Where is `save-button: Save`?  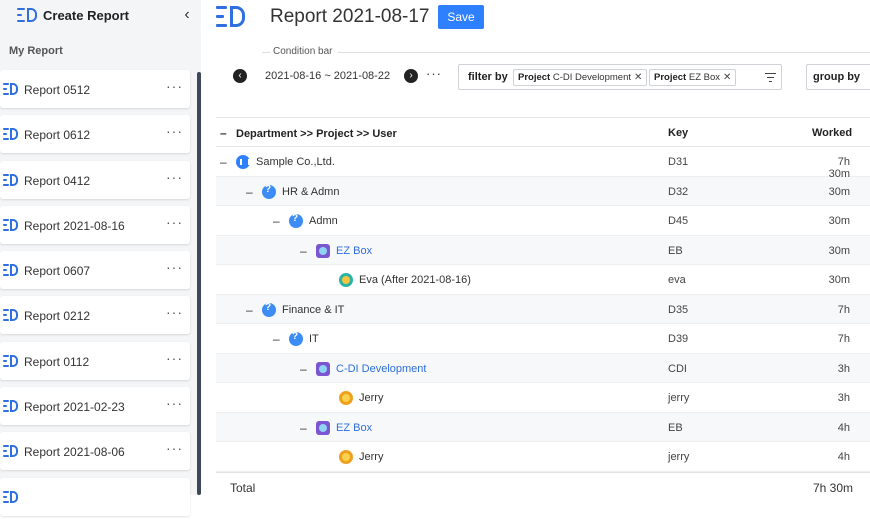 save-button: Save is located at coordinates (461, 17).